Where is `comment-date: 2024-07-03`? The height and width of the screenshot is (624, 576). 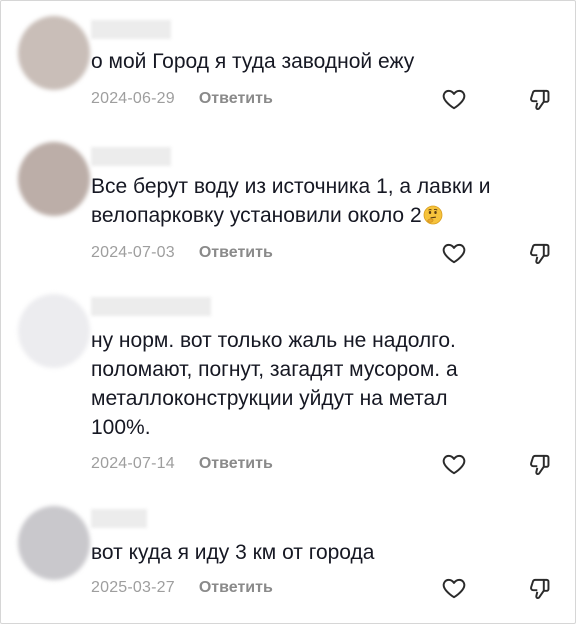 comment-date: 2024-07-03 is located at coordinates (133, 252).